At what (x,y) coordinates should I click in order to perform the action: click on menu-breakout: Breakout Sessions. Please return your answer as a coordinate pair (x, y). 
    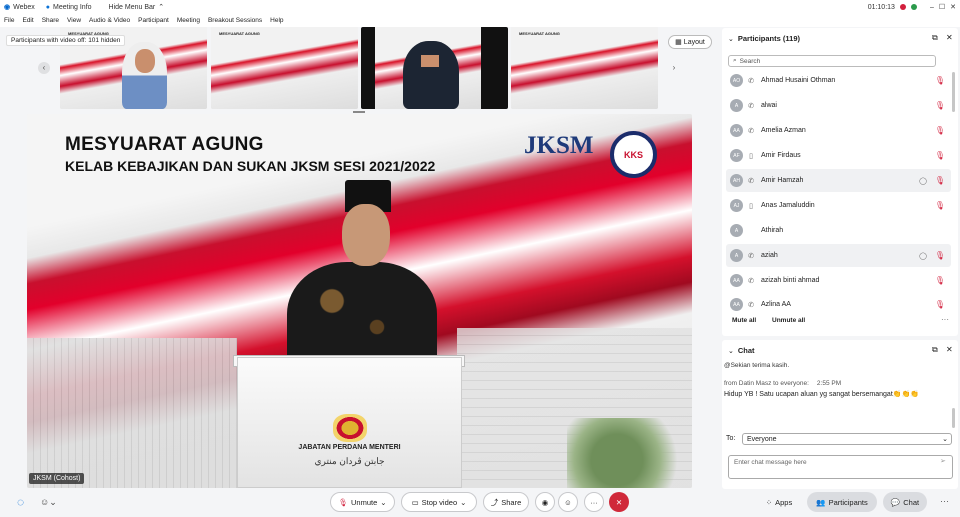
    Looking at the image, I should click on (235, 20).